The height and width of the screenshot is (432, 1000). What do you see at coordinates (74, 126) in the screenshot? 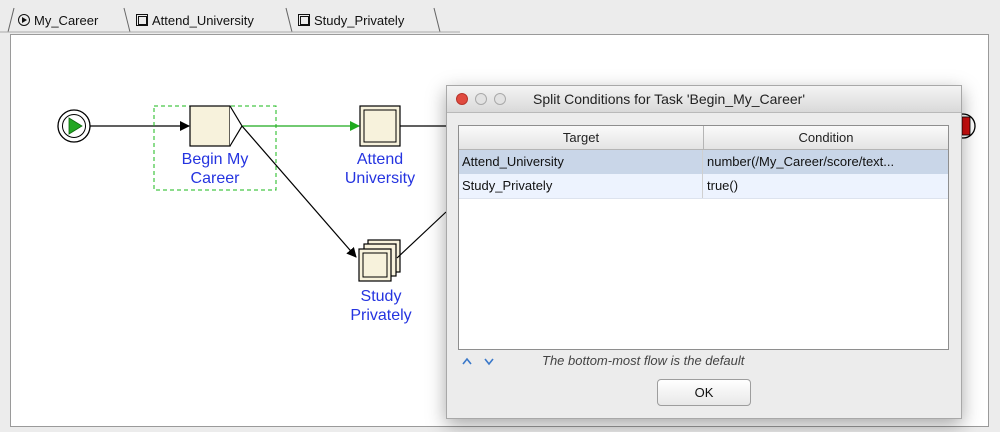
I see `input-condition` at bounding box center [74, 126].